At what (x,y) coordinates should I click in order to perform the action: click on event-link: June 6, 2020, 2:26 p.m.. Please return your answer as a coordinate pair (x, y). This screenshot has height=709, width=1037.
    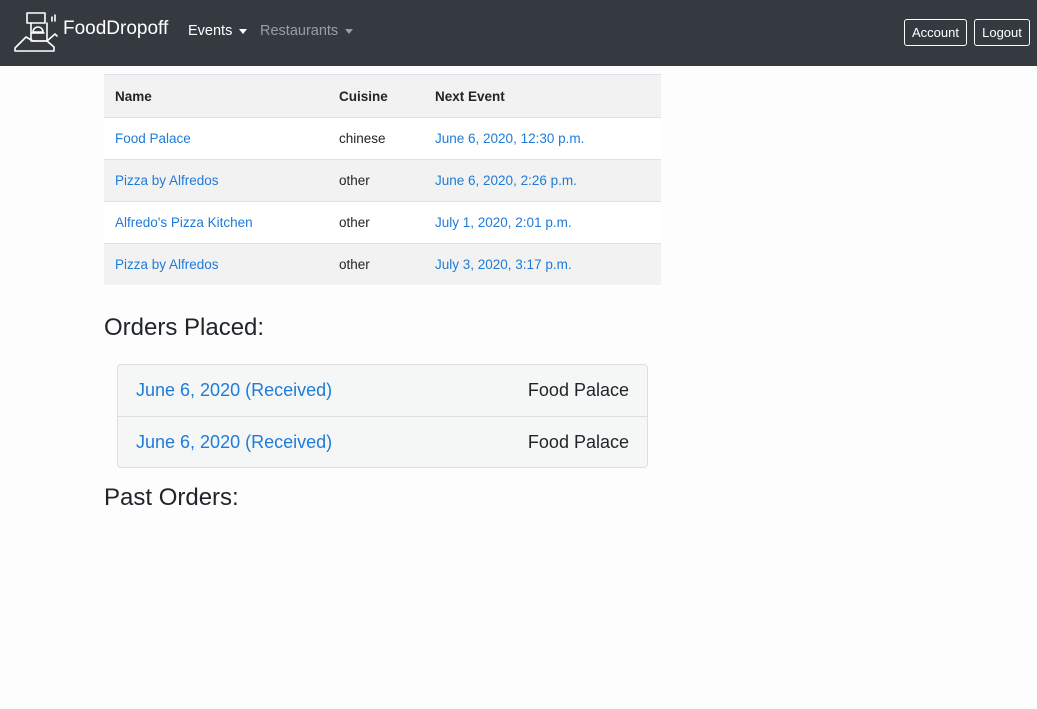
    Looking at the image, I should click on (506, 180).